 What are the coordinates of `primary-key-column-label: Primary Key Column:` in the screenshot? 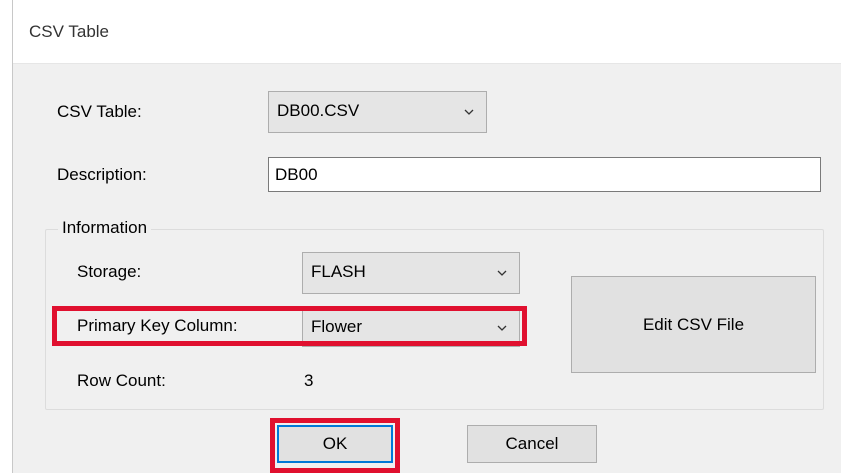 It's located at (157, 325).